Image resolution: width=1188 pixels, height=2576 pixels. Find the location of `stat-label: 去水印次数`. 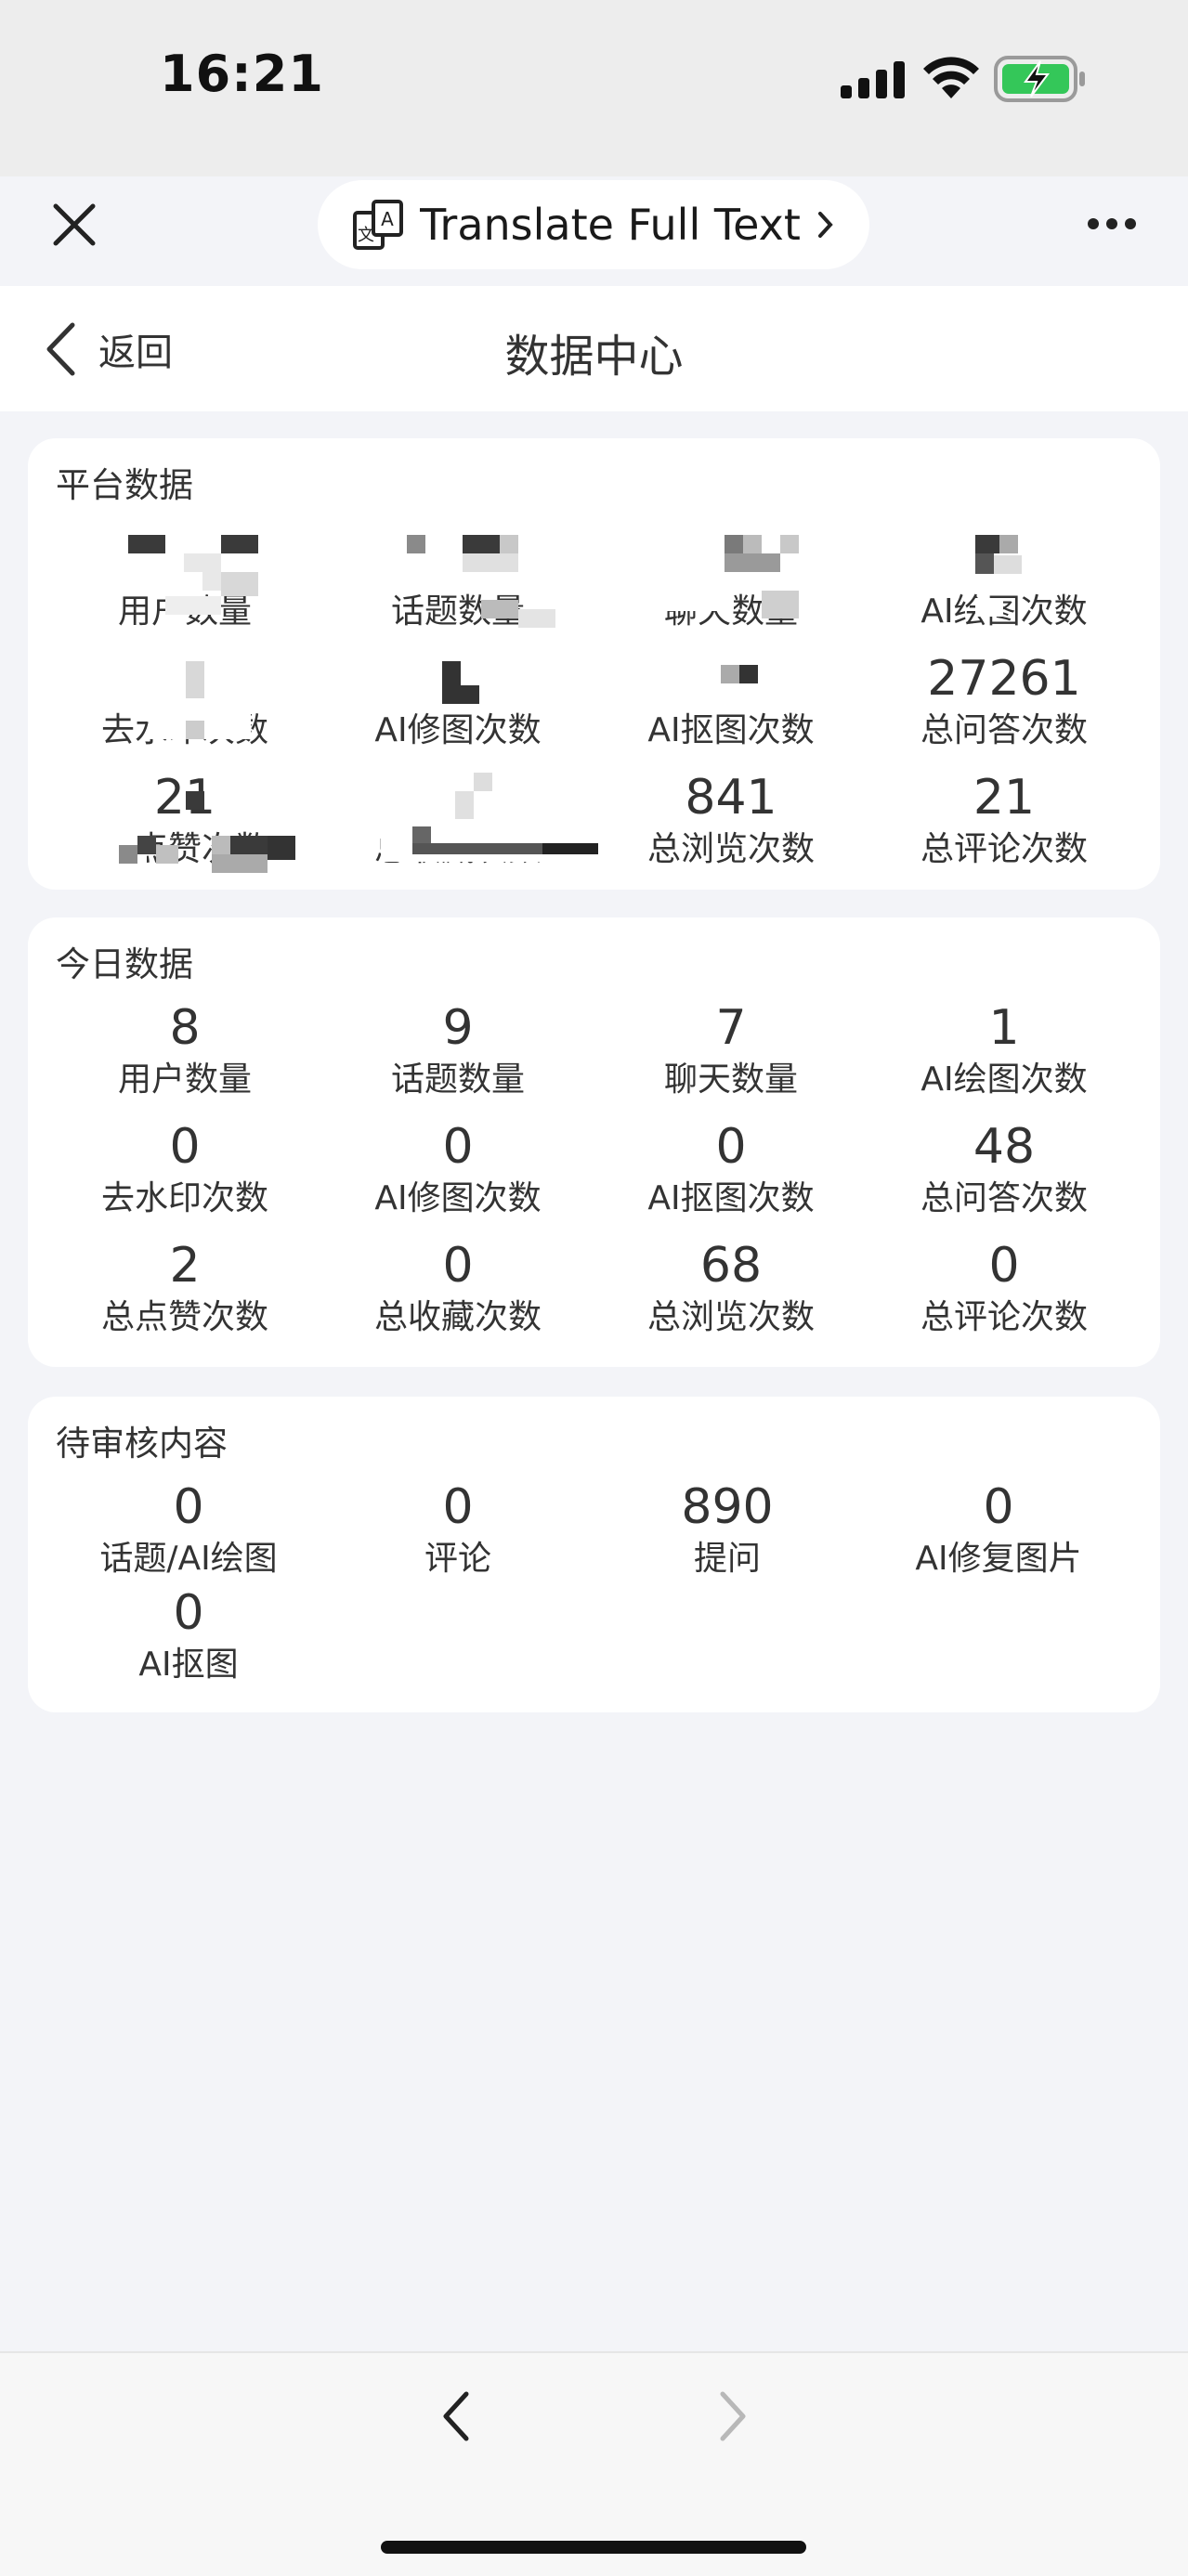

stat-label: 去水印次数 is located at coordinates (184, 1198).